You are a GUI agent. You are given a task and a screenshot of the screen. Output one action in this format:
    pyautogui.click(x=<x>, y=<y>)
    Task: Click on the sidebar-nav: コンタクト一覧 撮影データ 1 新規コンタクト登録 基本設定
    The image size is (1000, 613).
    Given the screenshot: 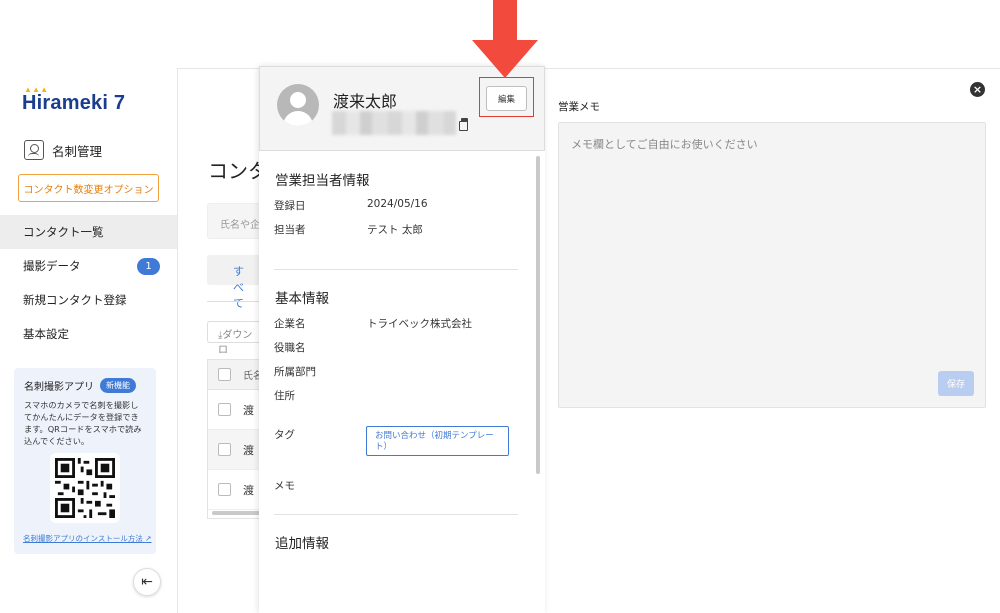 What is the action you would take?
    pyautogui.click(x=88, y=283)
    